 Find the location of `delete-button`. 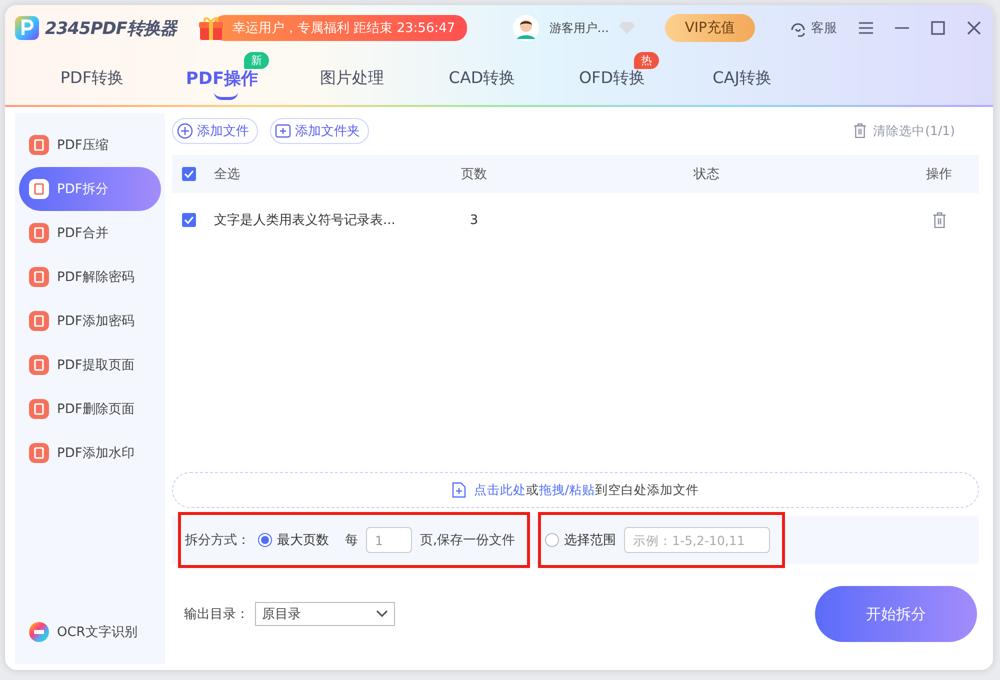

delete-button is located at coordinates (939, 220).